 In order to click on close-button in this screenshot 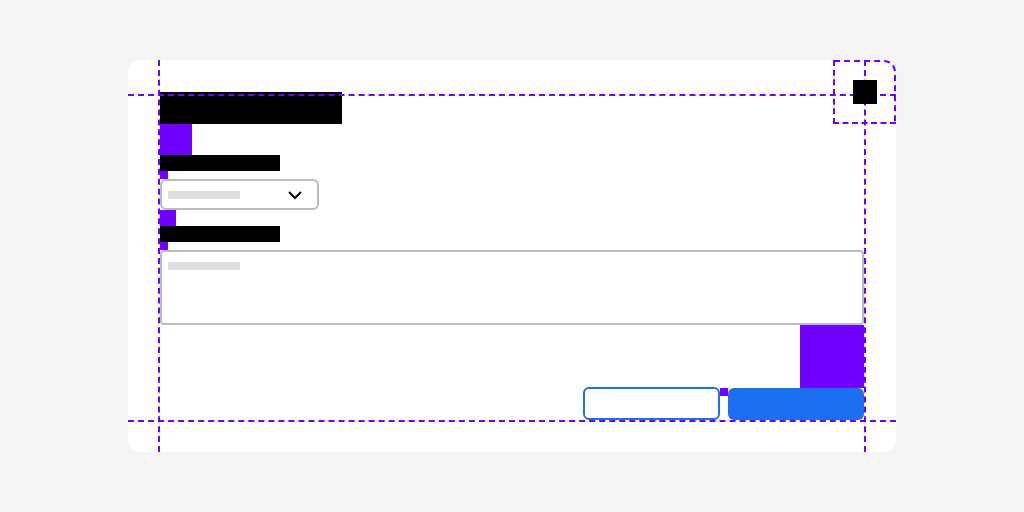, I will do `click(864, 92)`.